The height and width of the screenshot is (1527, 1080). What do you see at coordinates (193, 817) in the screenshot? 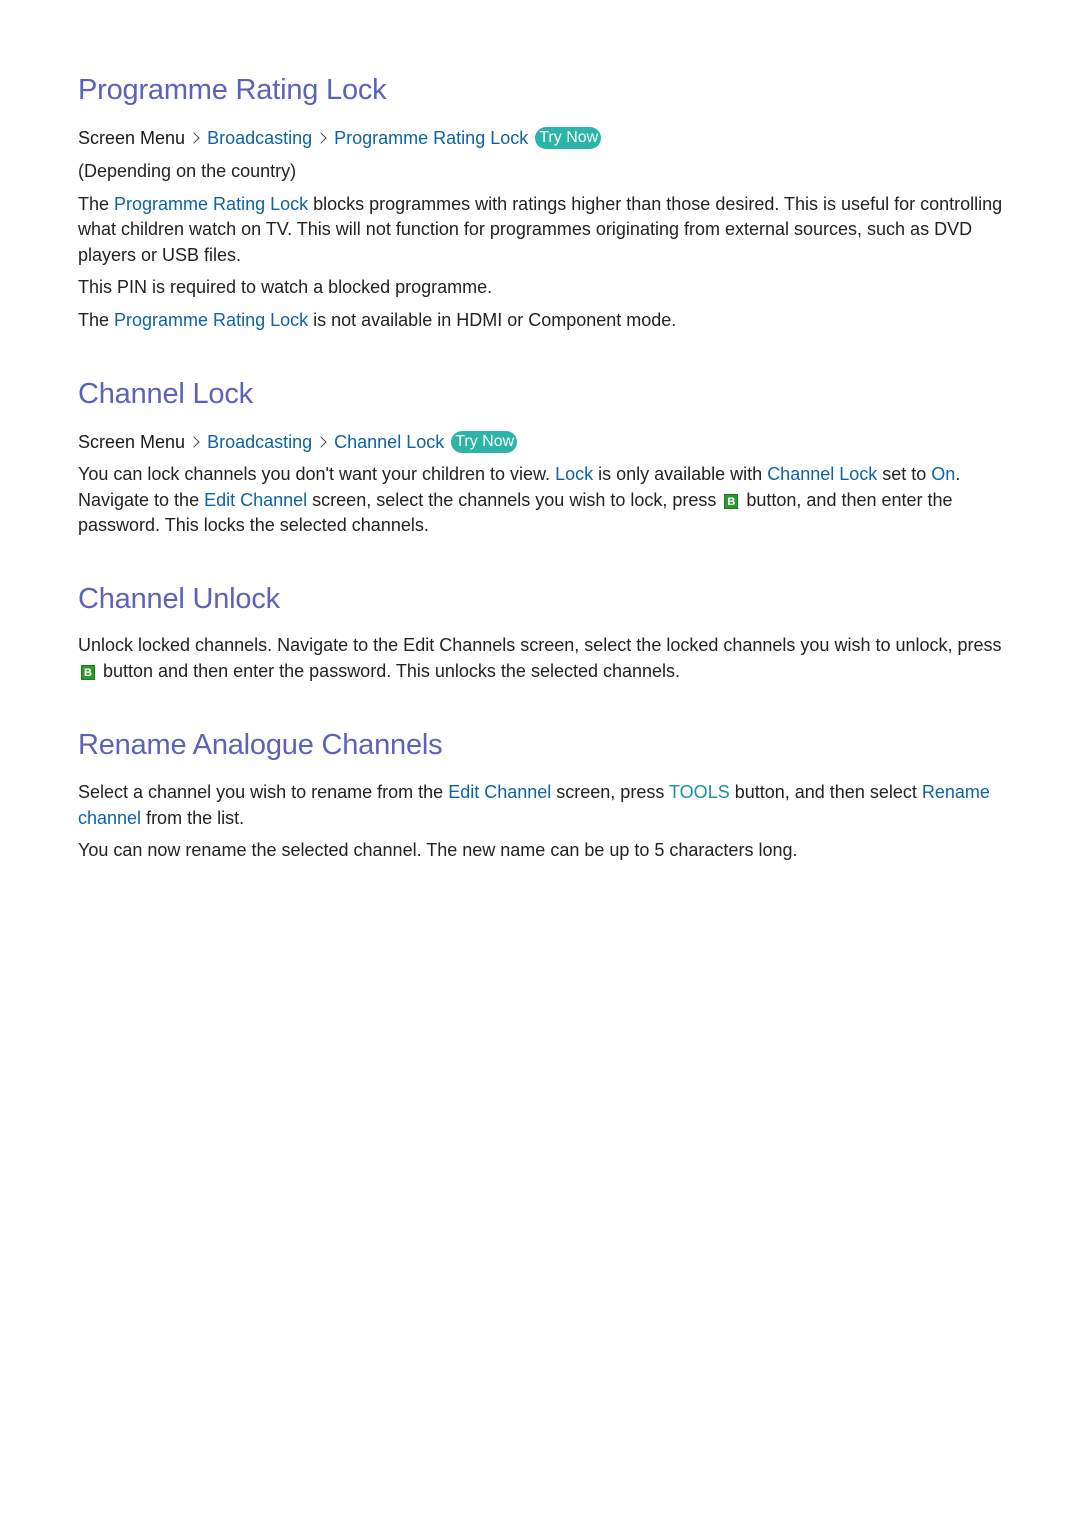
I see `text: from the list.` at bounding box center [193, 817].